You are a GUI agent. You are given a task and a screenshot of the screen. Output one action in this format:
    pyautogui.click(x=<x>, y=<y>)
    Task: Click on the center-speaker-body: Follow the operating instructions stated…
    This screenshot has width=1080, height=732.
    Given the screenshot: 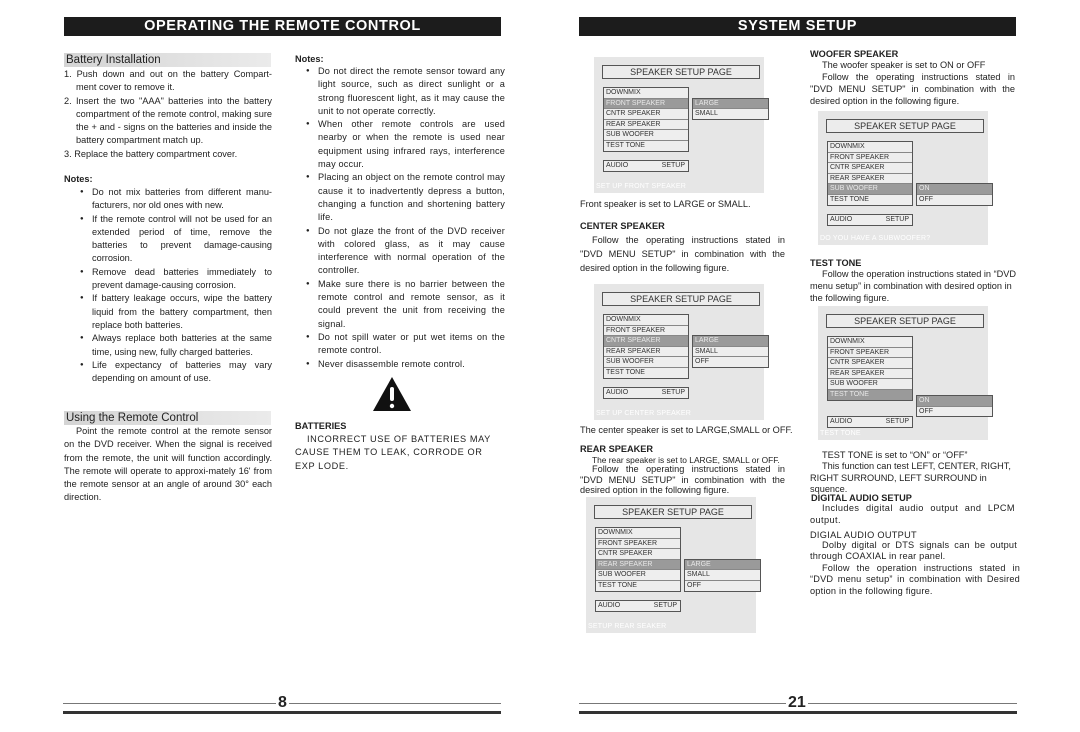 What is the action you would take?
    pyautogui.click(x=682, y=254)
    